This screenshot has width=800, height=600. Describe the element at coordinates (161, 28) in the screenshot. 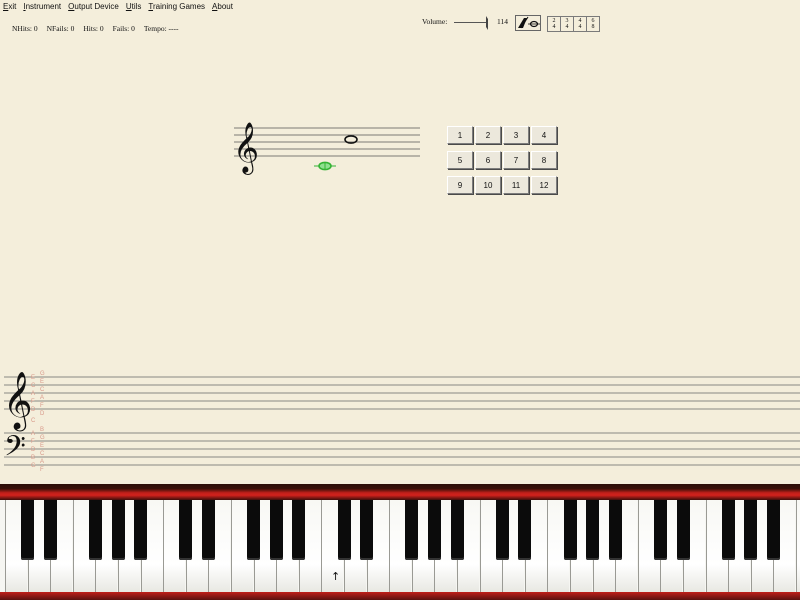

I see `tempo-stat: Tempo: ----` at that location.